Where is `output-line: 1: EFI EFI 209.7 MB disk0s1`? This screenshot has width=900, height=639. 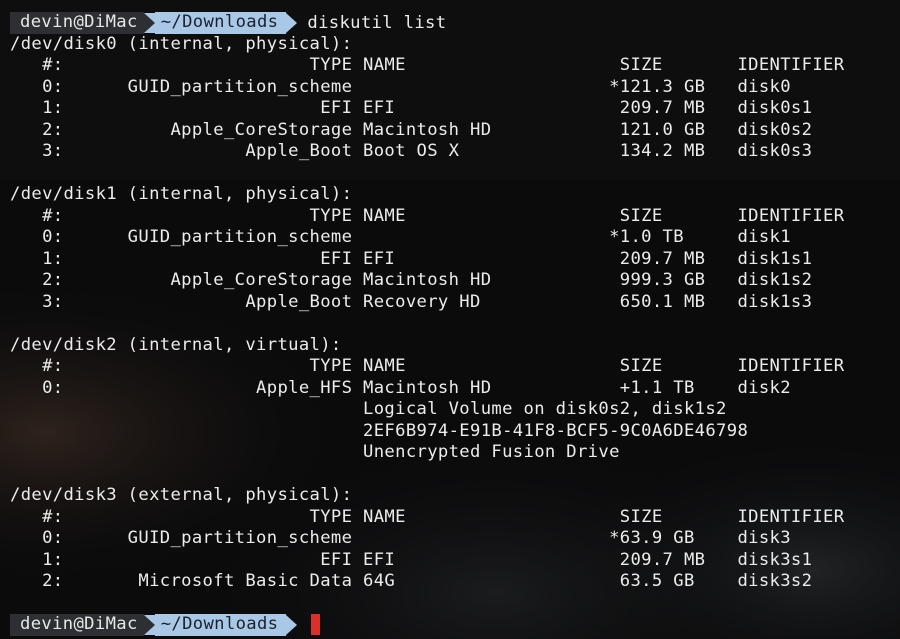 output-line: 1: EFI EFI 209.7 MB disk0s1 is located at coordinates (411, 108).